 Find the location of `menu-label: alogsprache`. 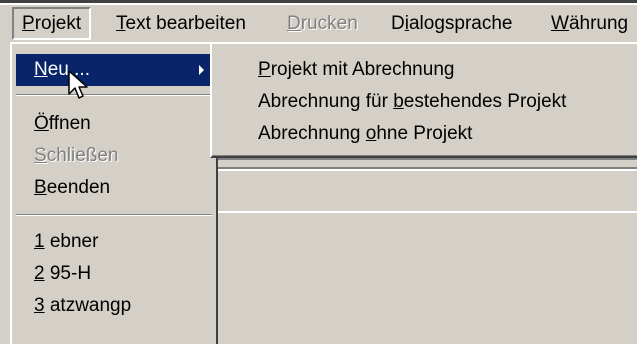

menu-label: alogsprache is located at coordinates (460, 23).